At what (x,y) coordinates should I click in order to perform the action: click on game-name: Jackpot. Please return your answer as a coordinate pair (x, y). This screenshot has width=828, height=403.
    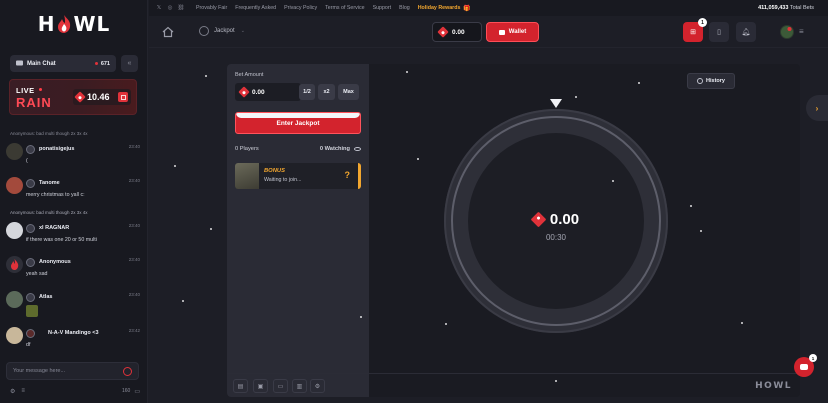
    Looking at the image, I should click on (224, 31).